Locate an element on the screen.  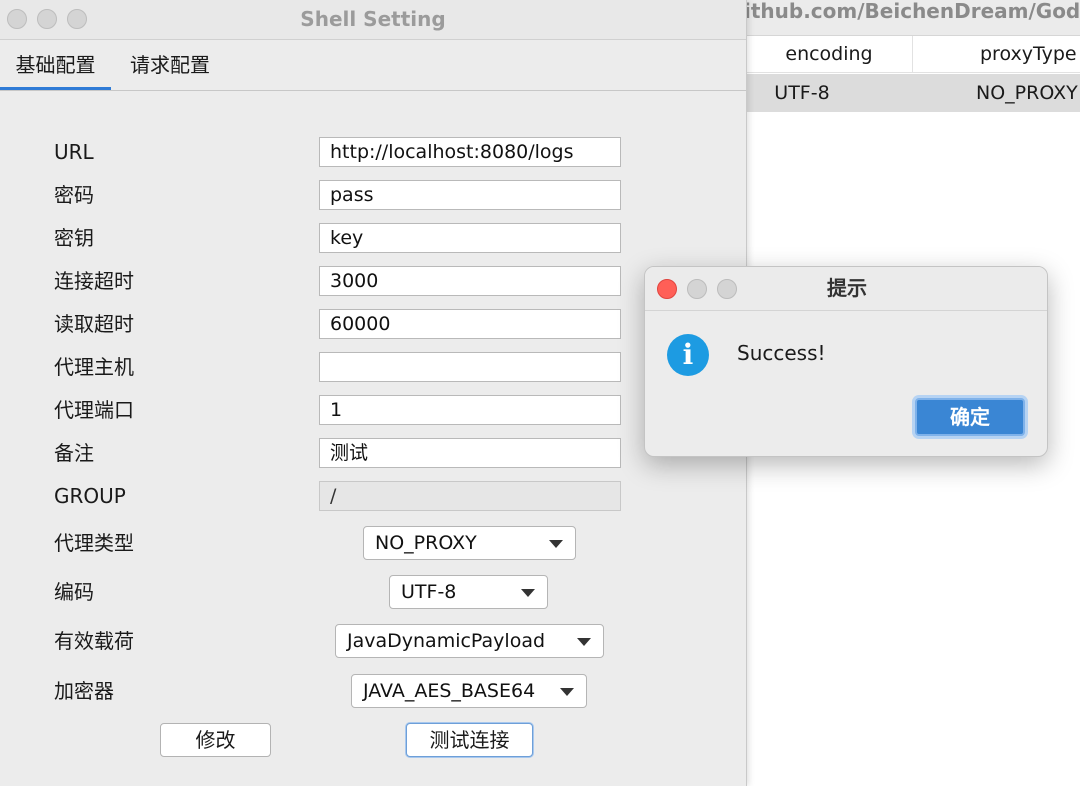
test-connection-button: 测试连接 is located at coordinates (469, 740).